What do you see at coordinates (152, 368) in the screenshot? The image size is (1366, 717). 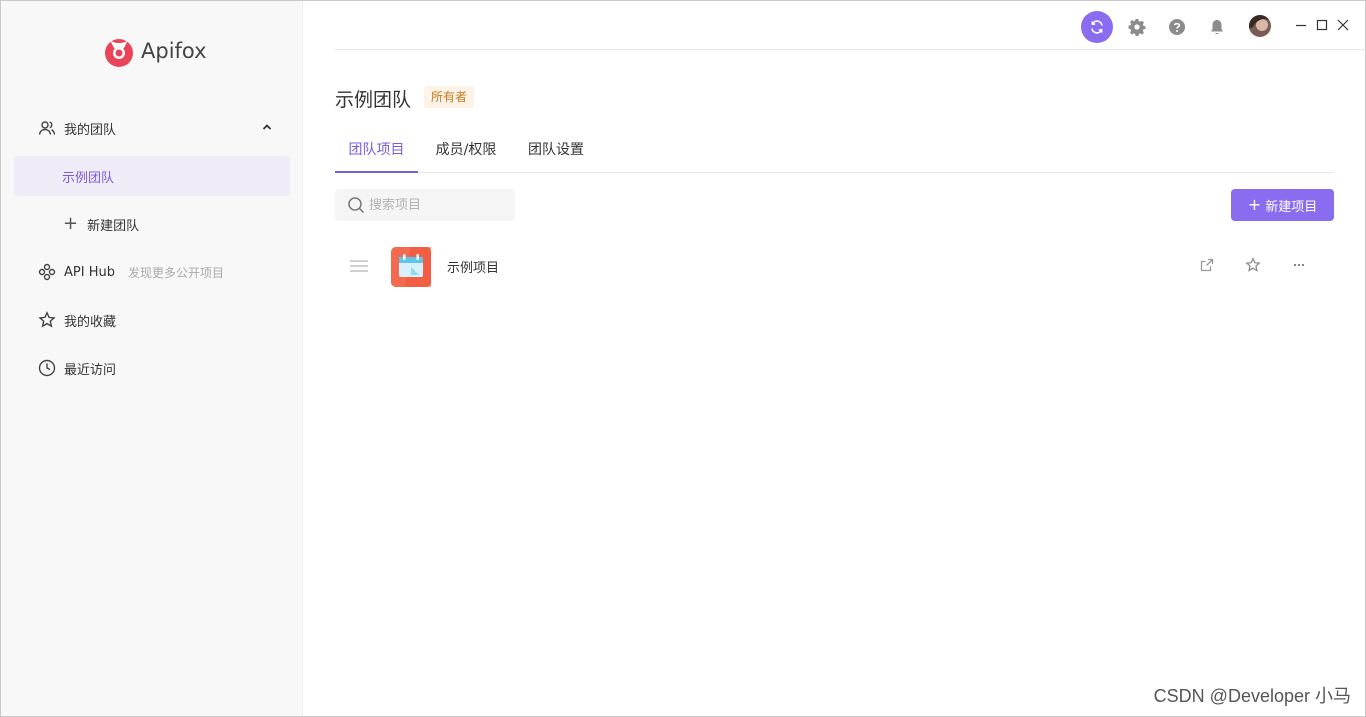 I see `sidebar-item-recent: 最近访问` at bounding box center [152, 368].